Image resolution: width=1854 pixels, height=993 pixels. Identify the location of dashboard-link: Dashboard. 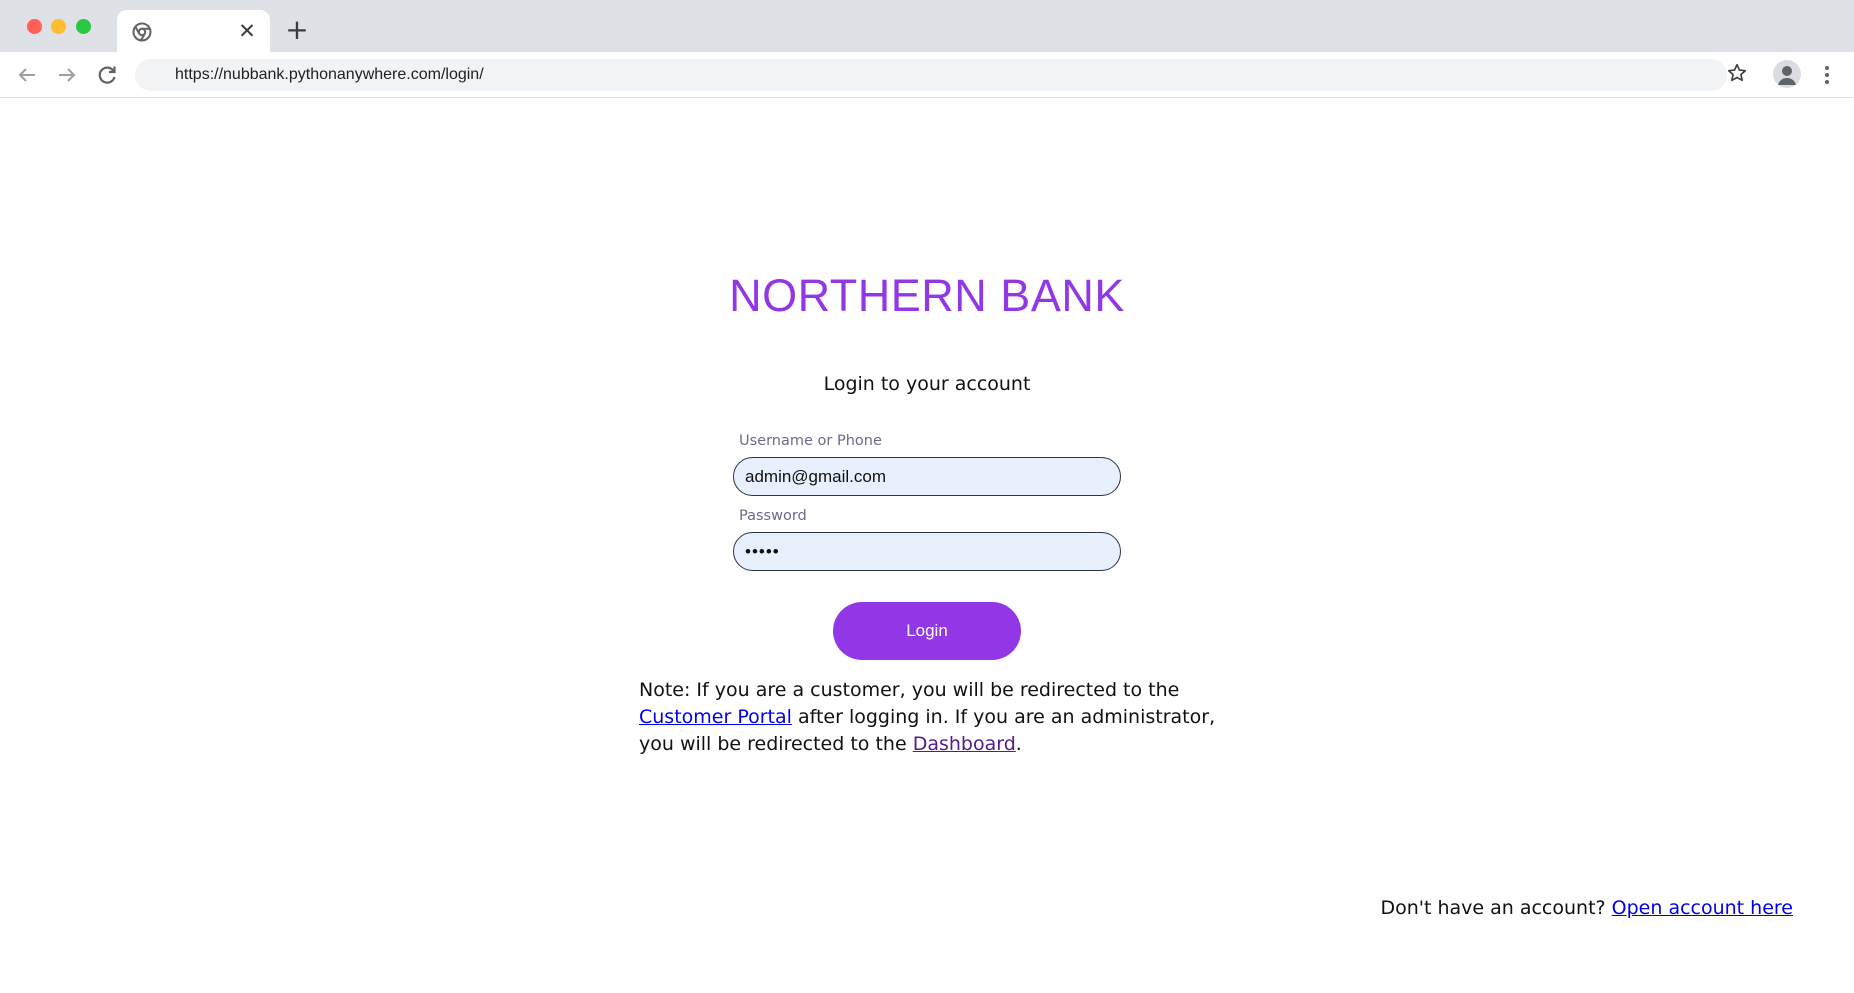
(964, 744).